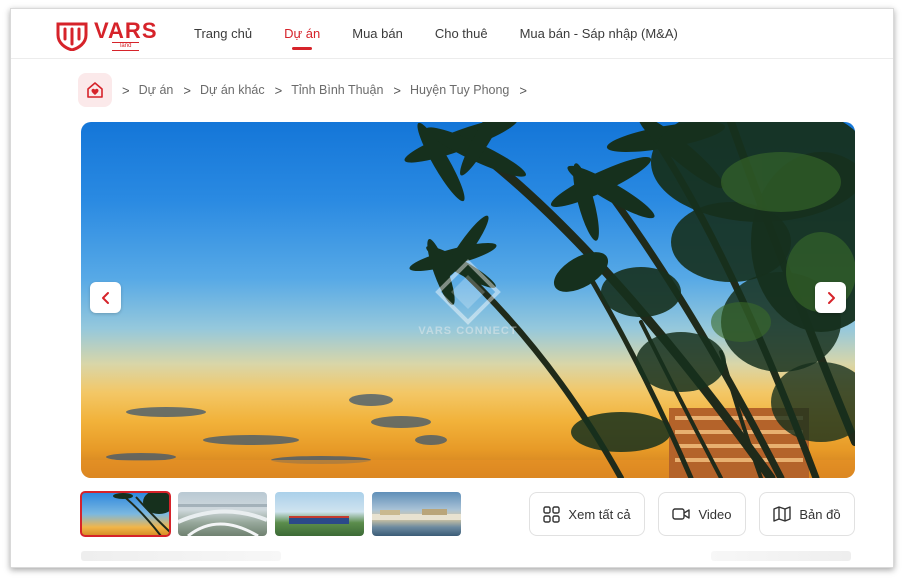 The height and width of the screenshot is (582, 905). I want to click on watermark-text: VARS CONNECT, so click(468, 331).